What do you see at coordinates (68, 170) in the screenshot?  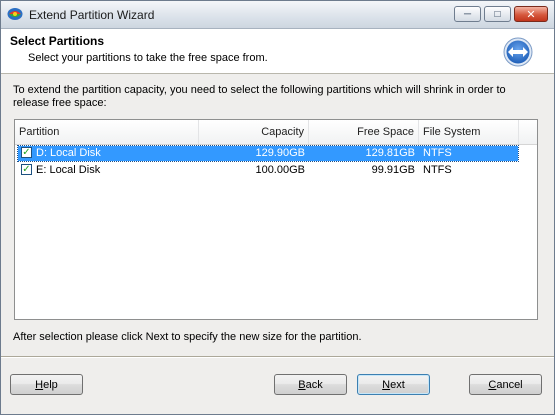 I see `partition-name: E: Local Disk` at bounding box center [68, 170].